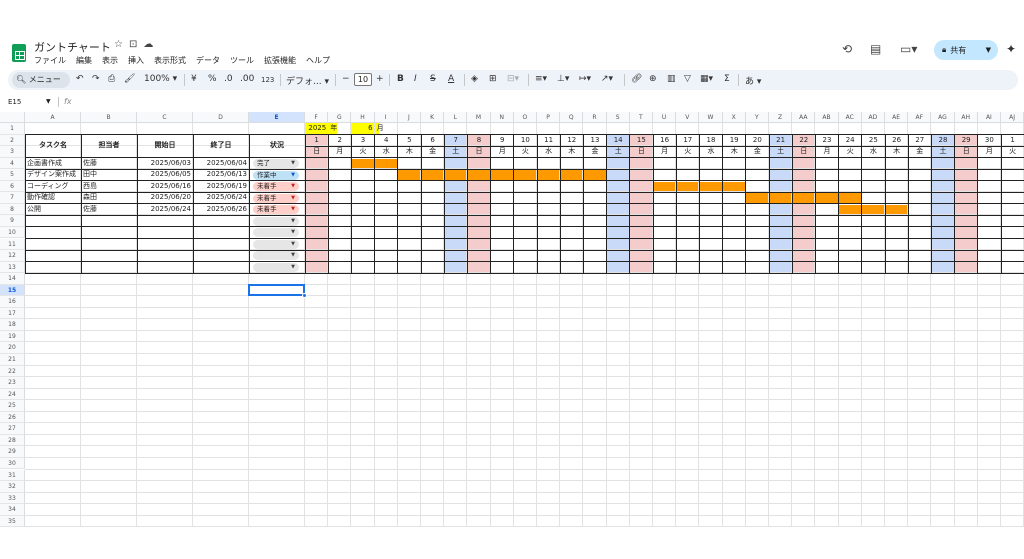 The image size is (1024, 559). What do you see at coordinates (12, 256) in the screenshot?
I see `row-header: 12` at bounding box center [12, 256].